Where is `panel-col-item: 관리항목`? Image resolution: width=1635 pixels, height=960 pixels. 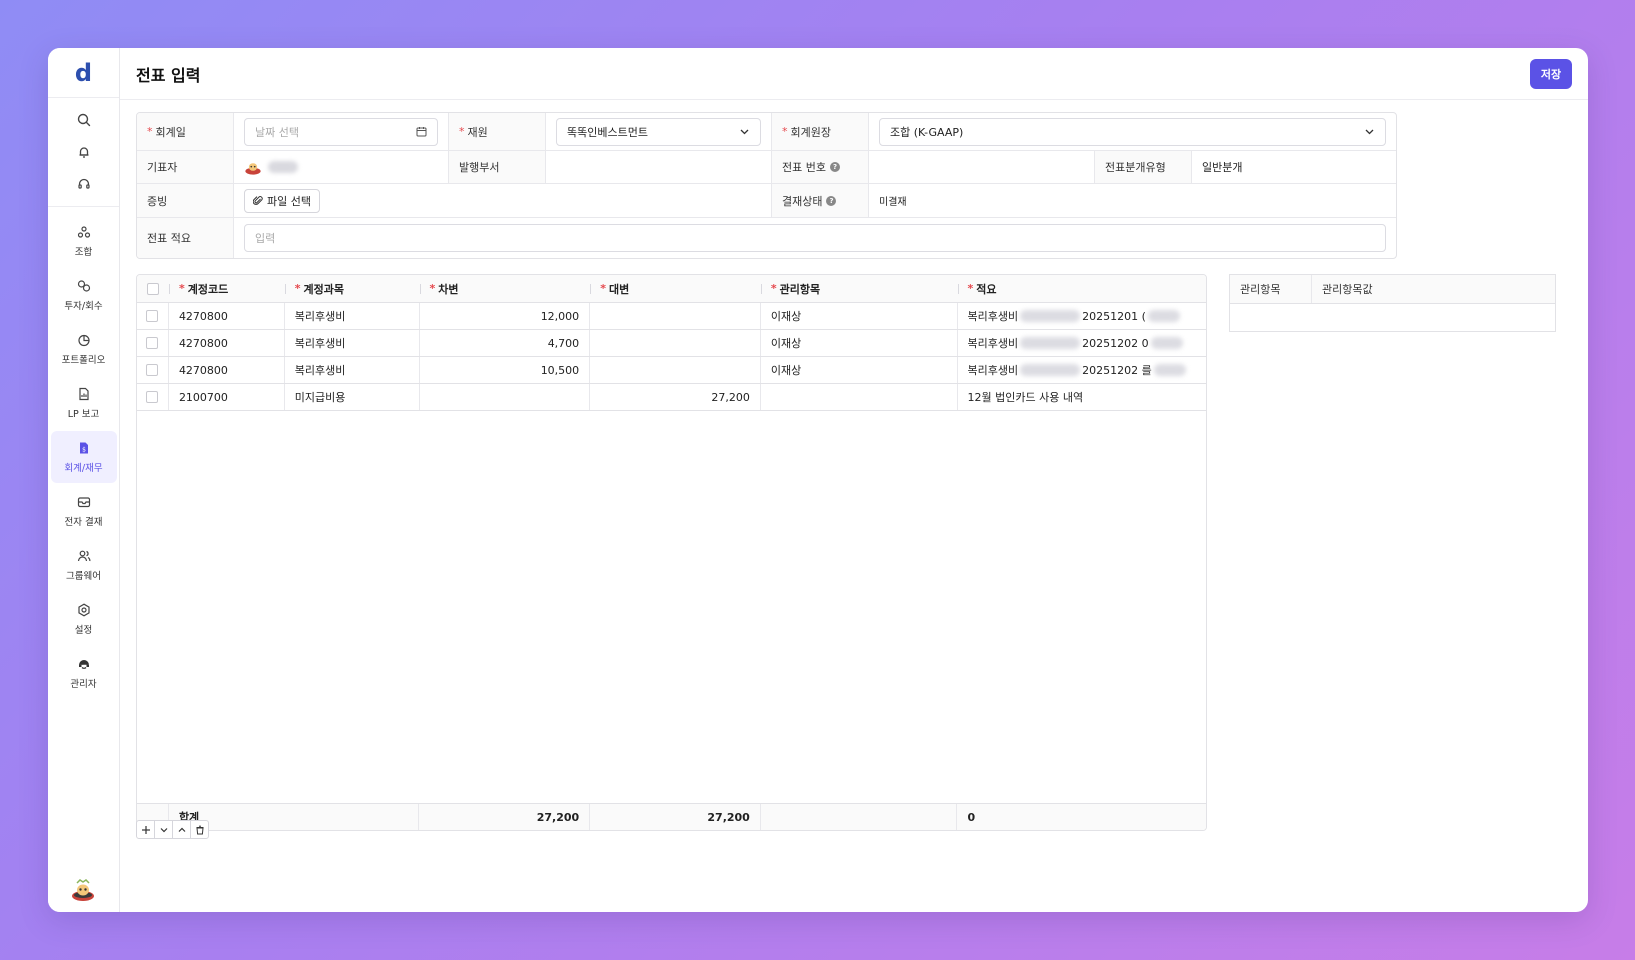
panel-col-item: 관리항목 is located at coordinates (1271, 289).